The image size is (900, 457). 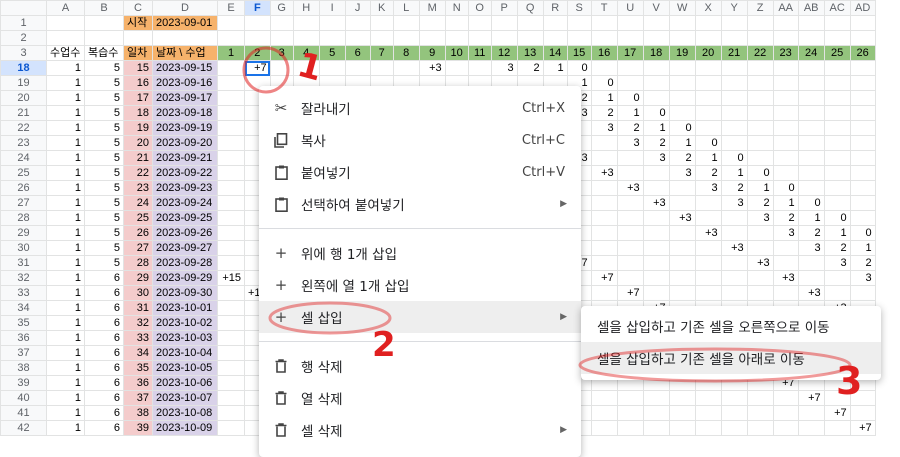 What do you see at coordinates (185, 398) in the screenshot?
I see `cell-D40: 2023-10-07` at bounding box center [185, 398].